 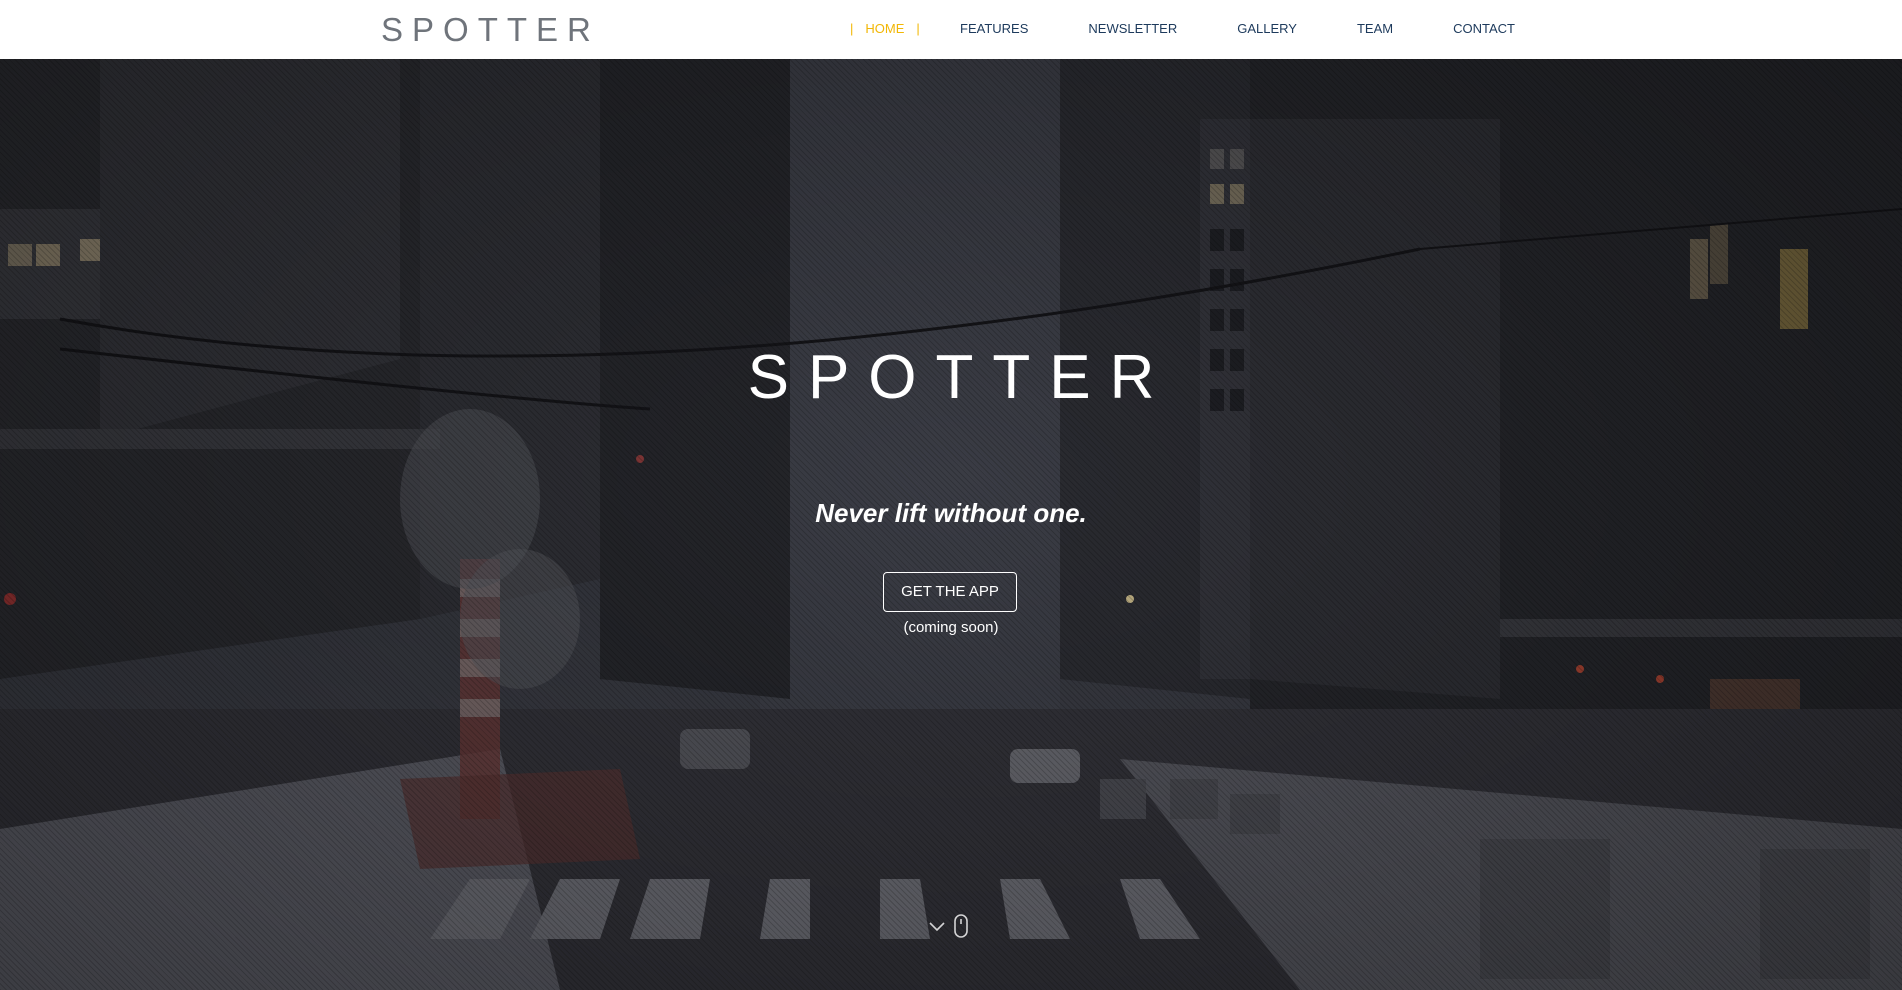 What do you see at coordinates (1267, 29) in the screenshot?
I see `nav-link-gallery: GALLERY` at bounding box center [1267, 29].